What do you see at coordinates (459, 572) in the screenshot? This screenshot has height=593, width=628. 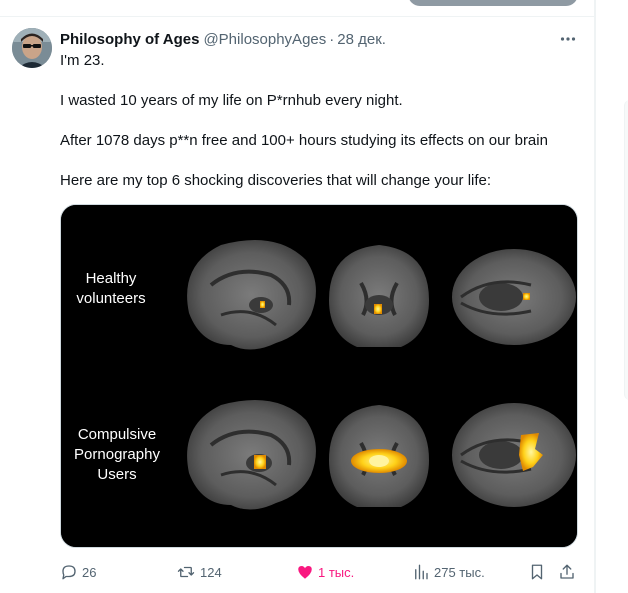 I see `views-count: 275 тыс.` at bounding box center [459, 572].